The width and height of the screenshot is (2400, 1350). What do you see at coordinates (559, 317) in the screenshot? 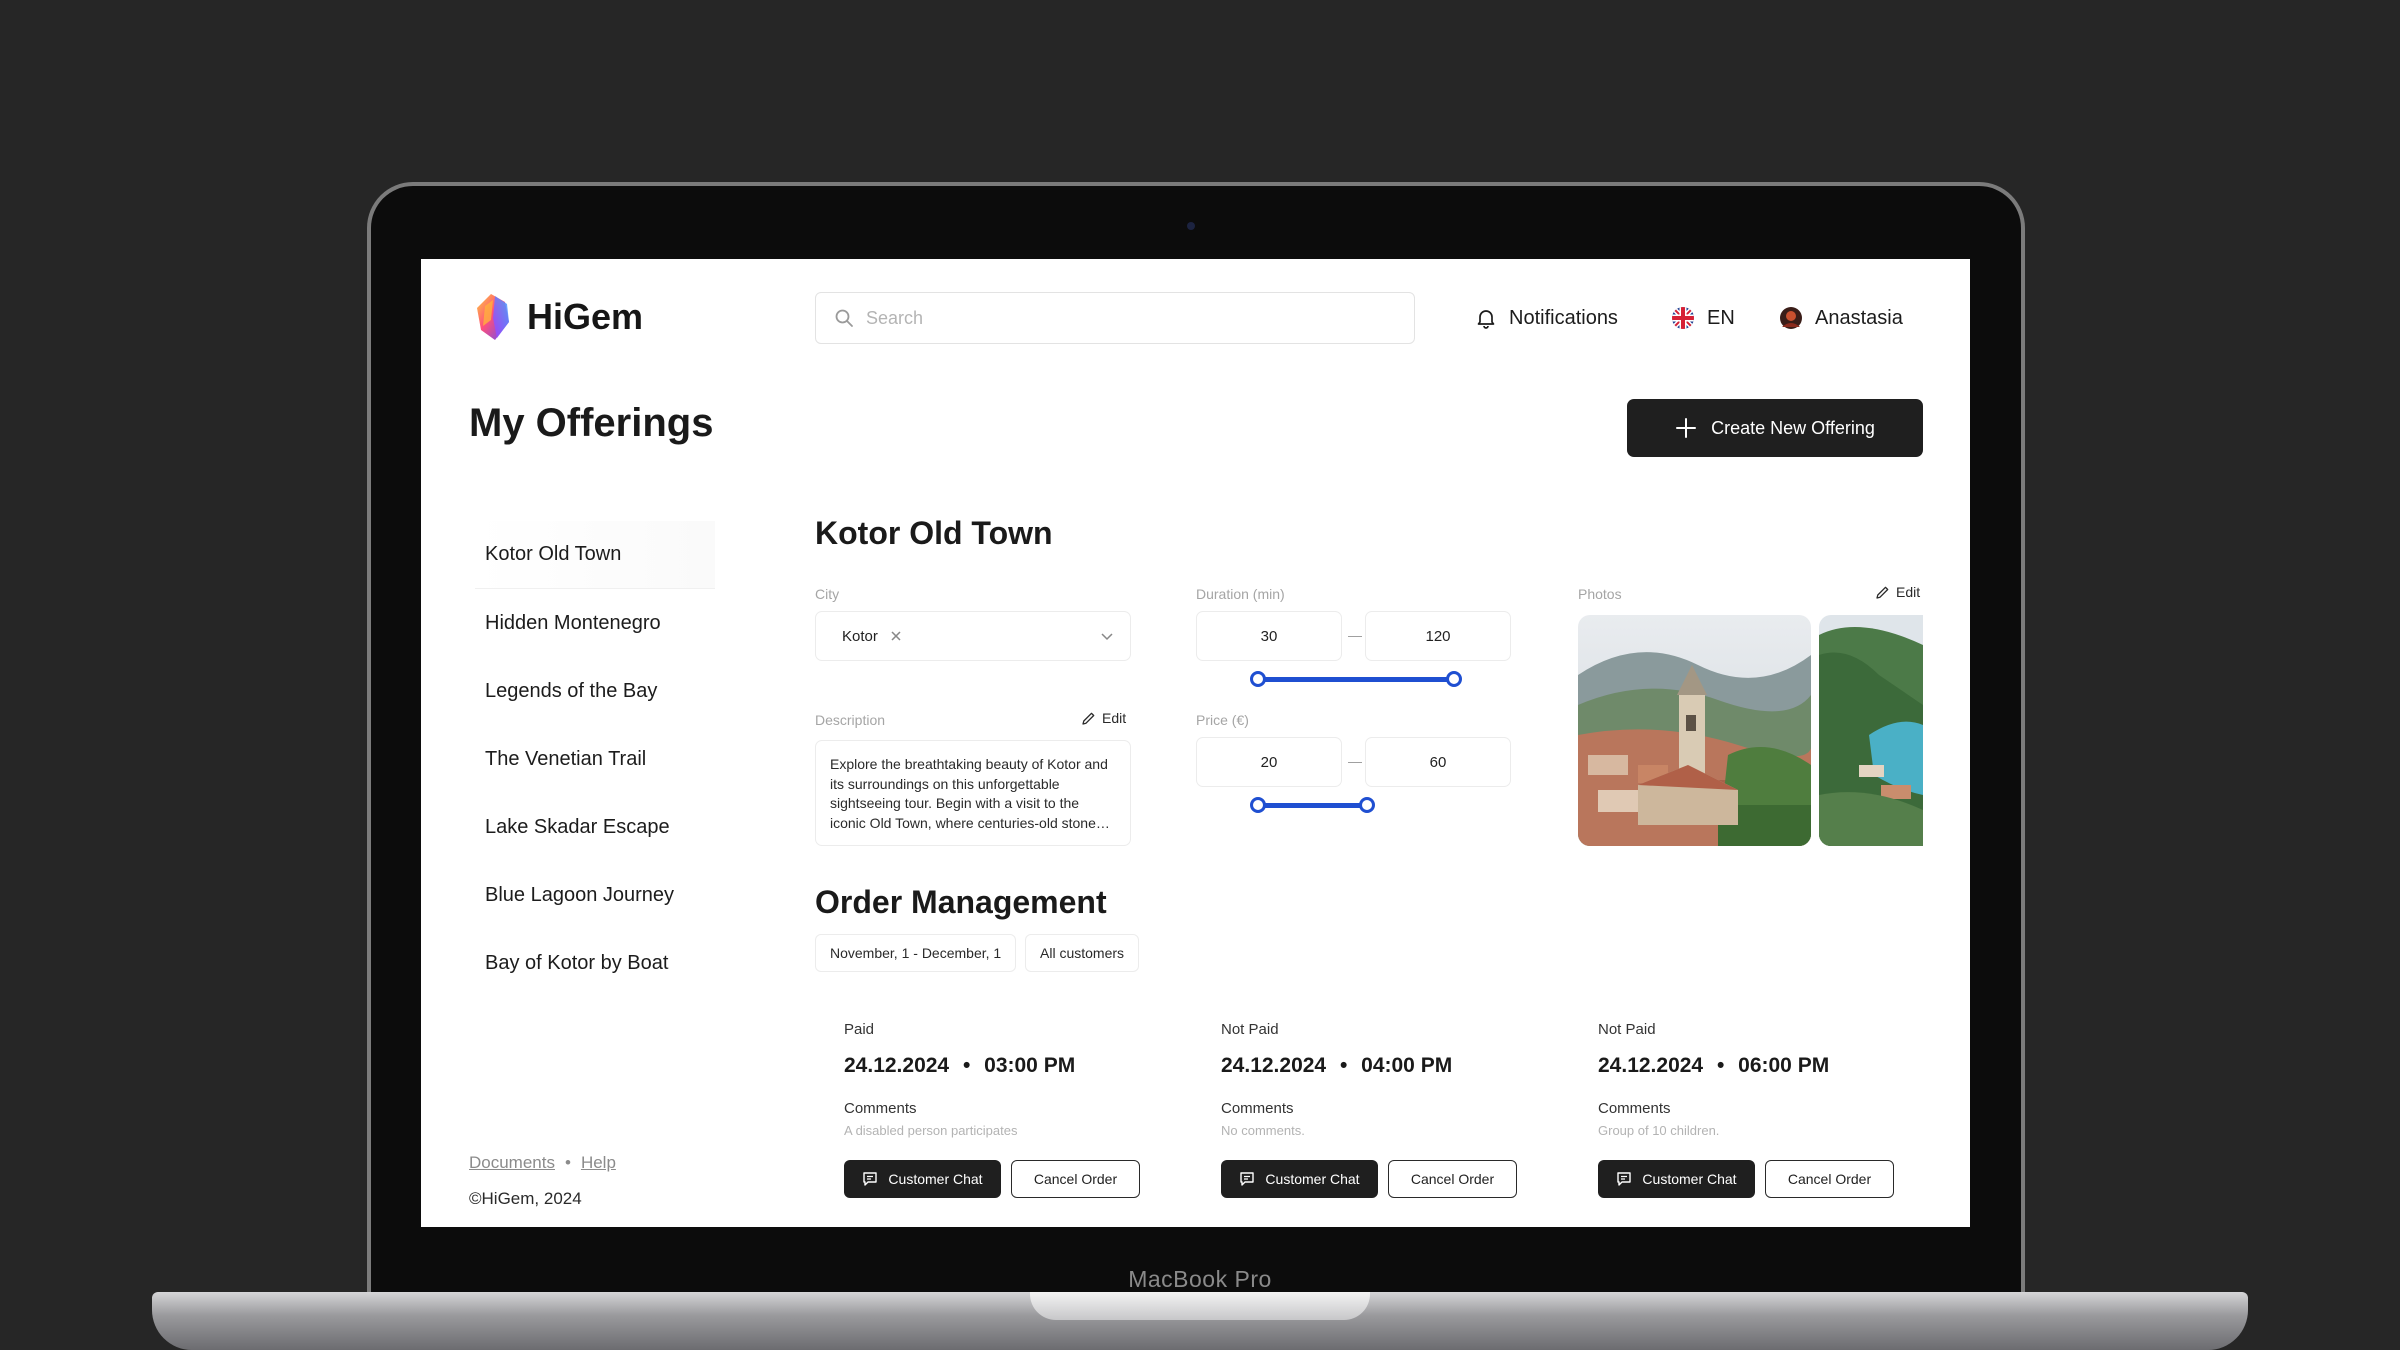
I see `brand-logo: HiGem` at bounding box center [559, 317].